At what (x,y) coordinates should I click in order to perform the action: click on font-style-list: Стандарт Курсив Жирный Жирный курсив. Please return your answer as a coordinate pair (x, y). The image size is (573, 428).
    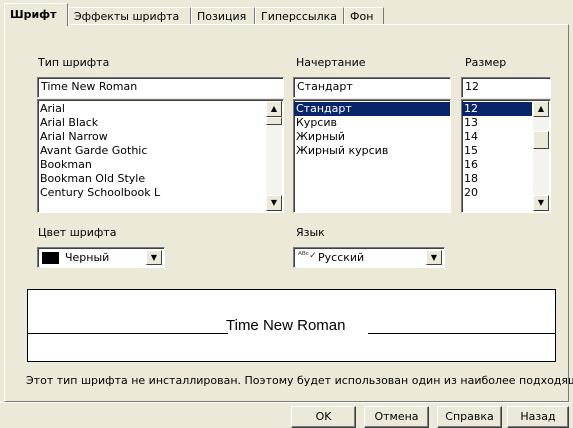
    Looking at the image, I should click on (372, 156).